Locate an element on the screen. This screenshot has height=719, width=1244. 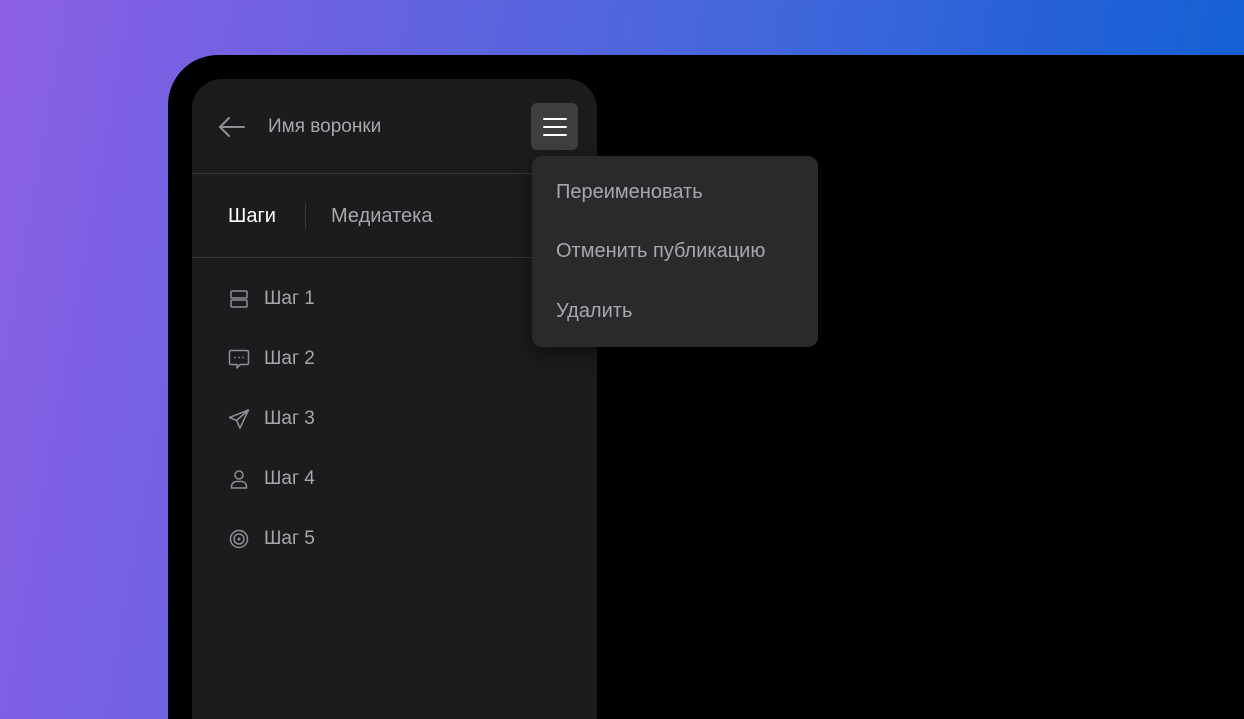
step-item-4: Шаг 4 is located at coordinates (394, 480).